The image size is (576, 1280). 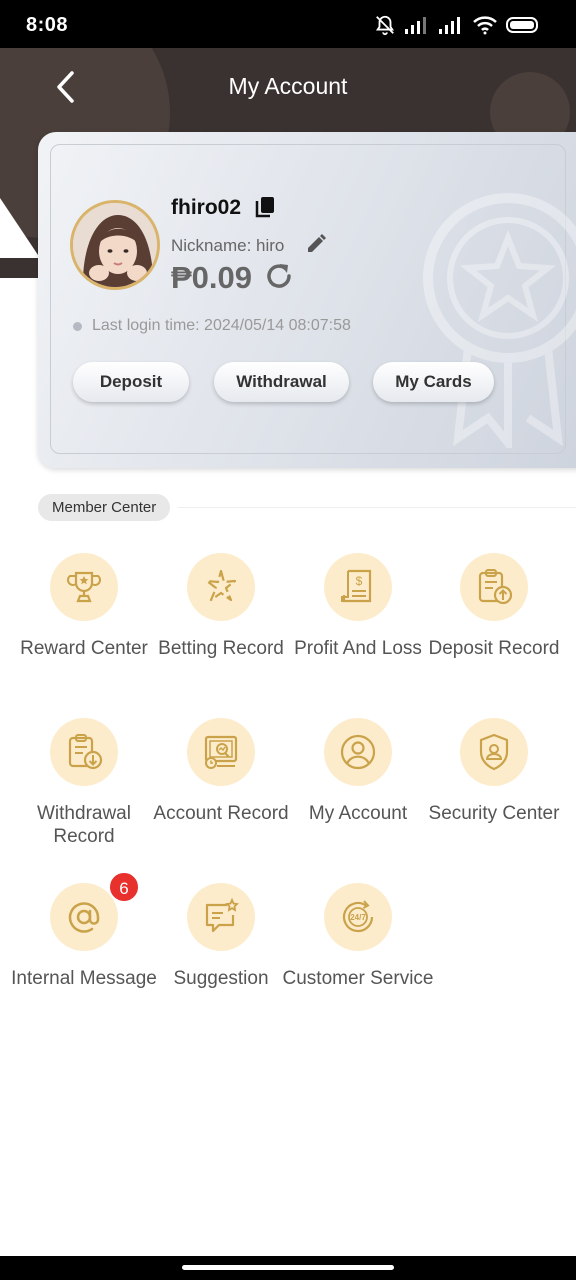 I want to click on section-title-member-center: Member Center, so click(x=104, y=507).